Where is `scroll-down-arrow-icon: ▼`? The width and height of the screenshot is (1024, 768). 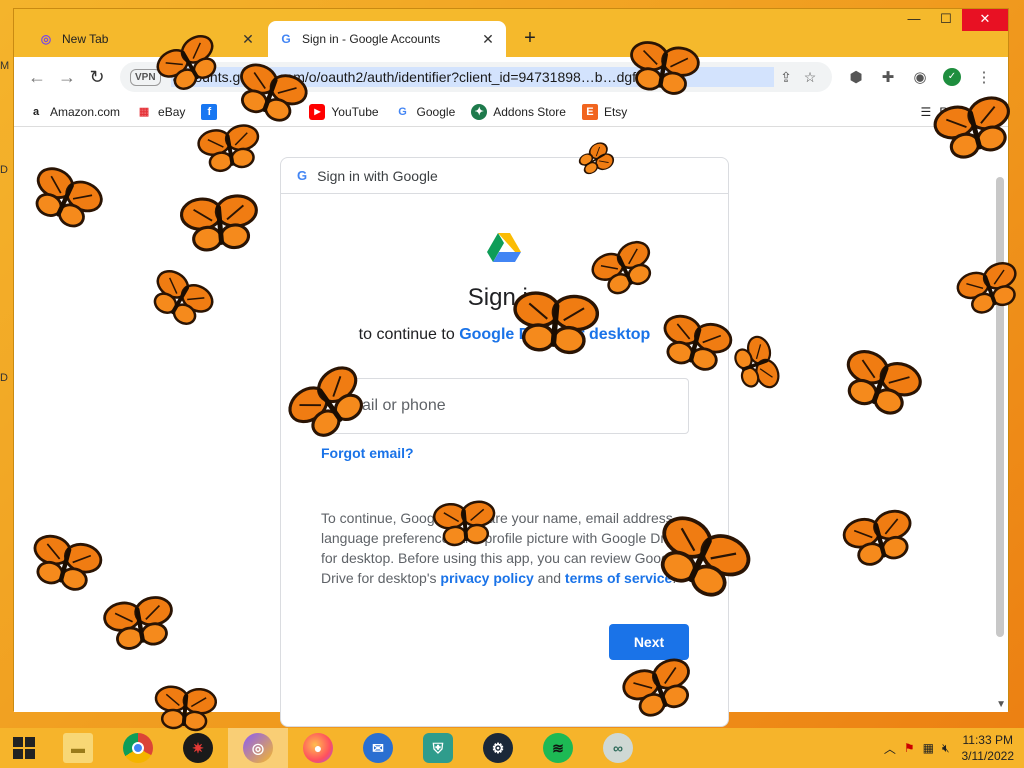 scroll-down-arrow-icon: ▼ is located at coordinates (1001, 704).